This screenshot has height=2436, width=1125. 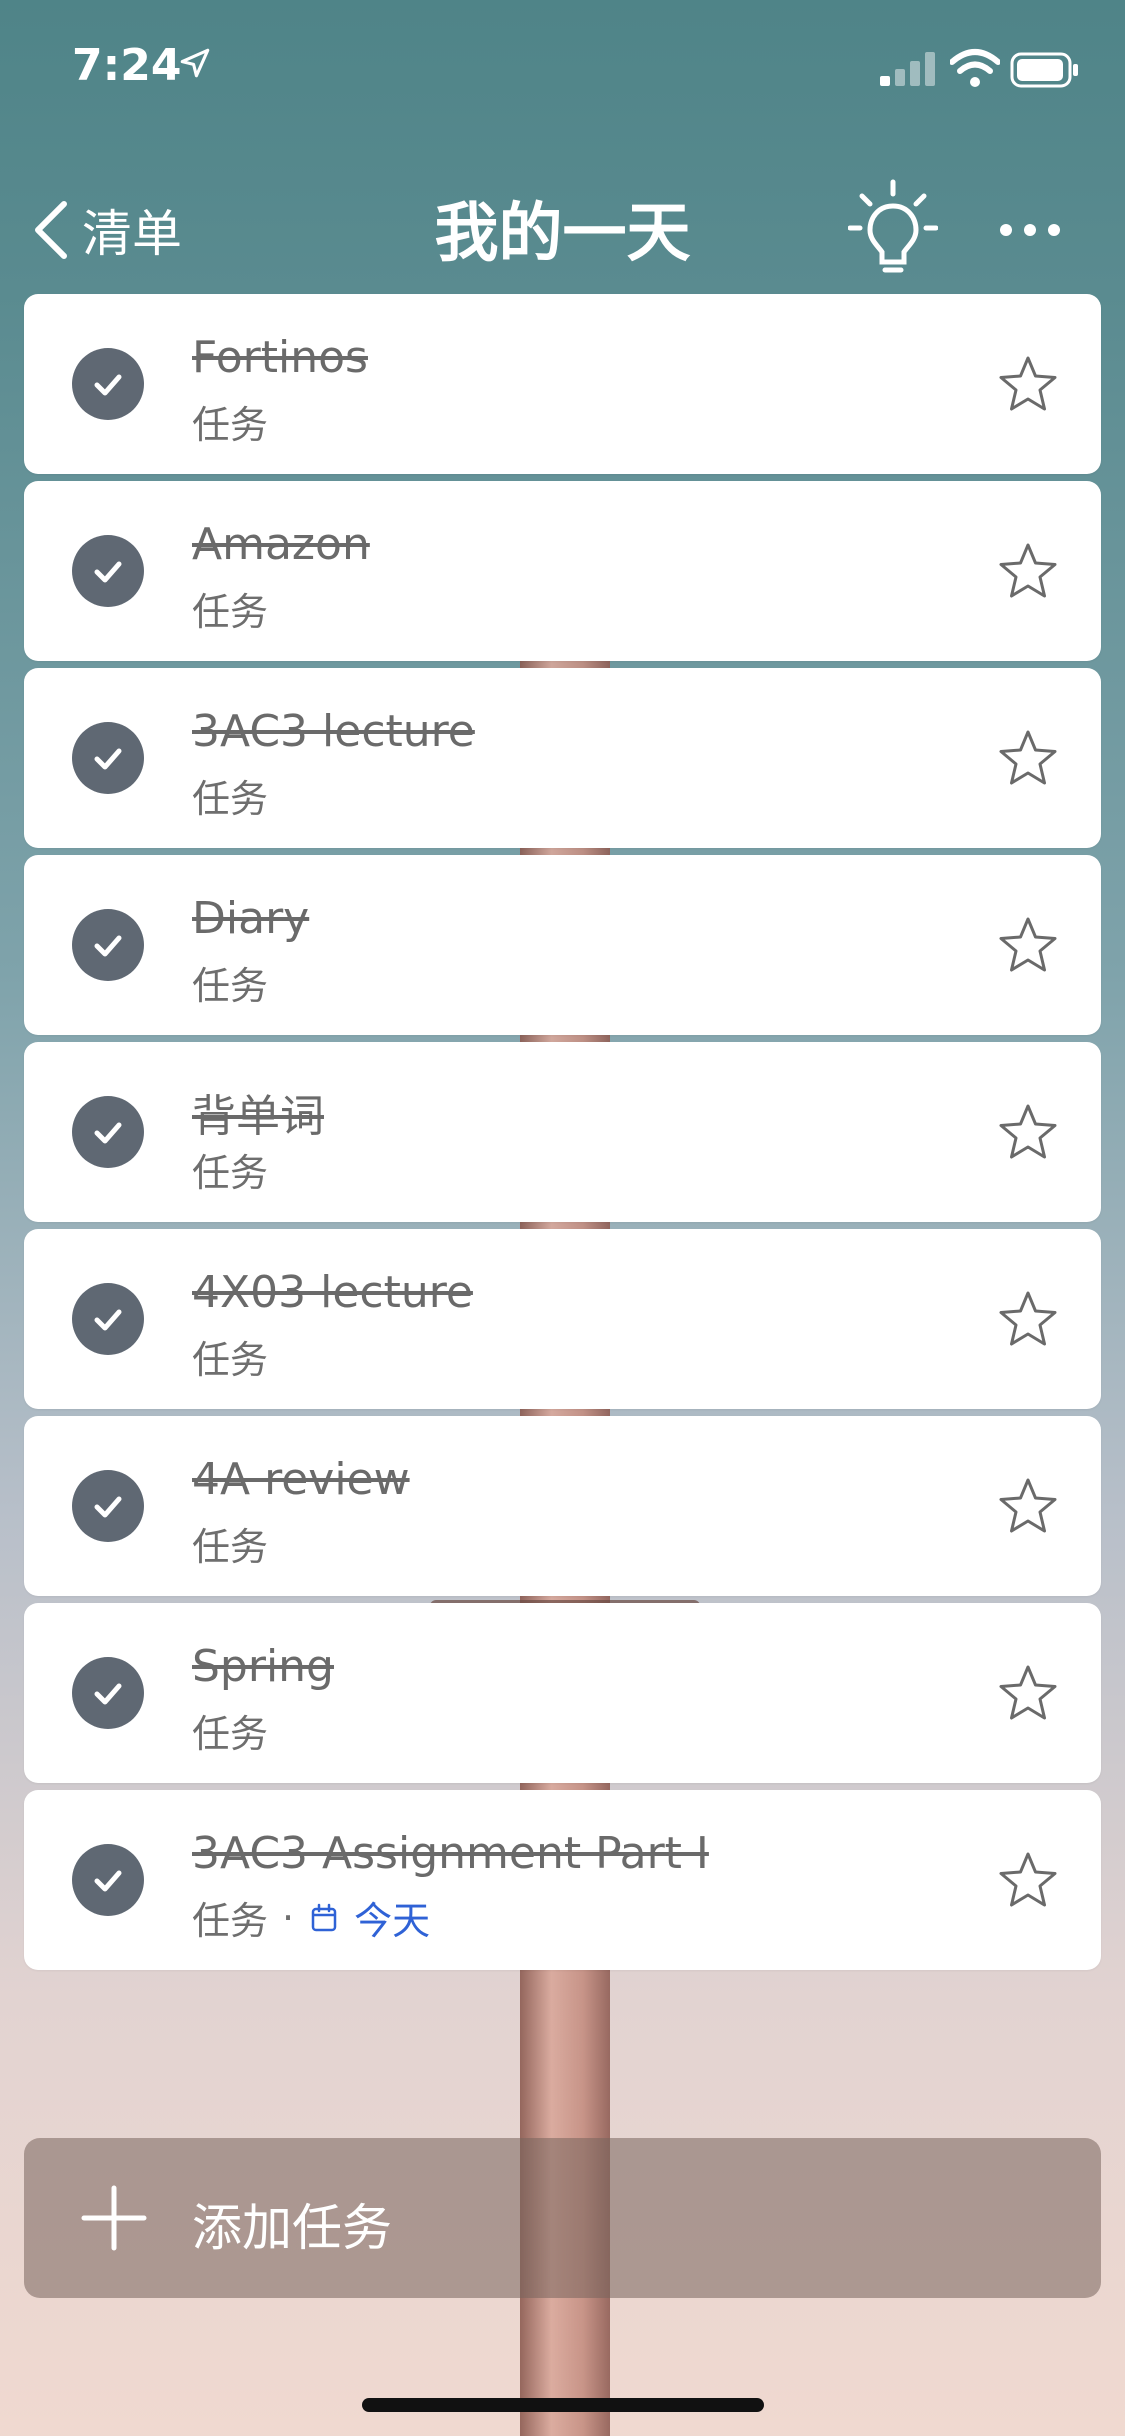 What do you see at coordinates (562, 2218) in the screenshot?
I see `add-task-button: 添加任务` at bounding box center [562, 2218].